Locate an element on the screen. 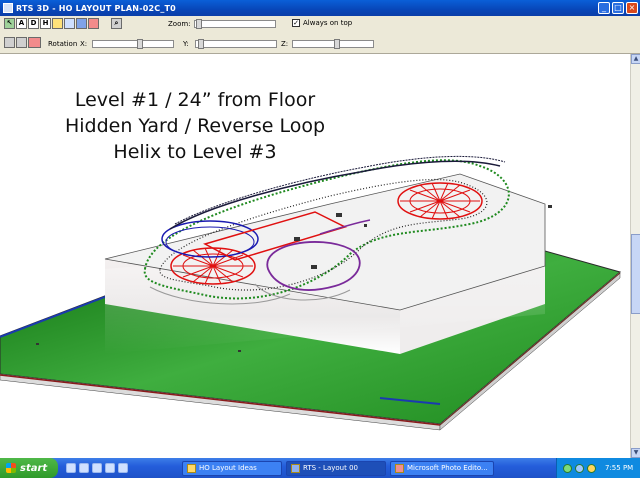 Image resolution: width=640 pixels, height=478 pixels. messenger-icon is located at coordinates (579, 468).